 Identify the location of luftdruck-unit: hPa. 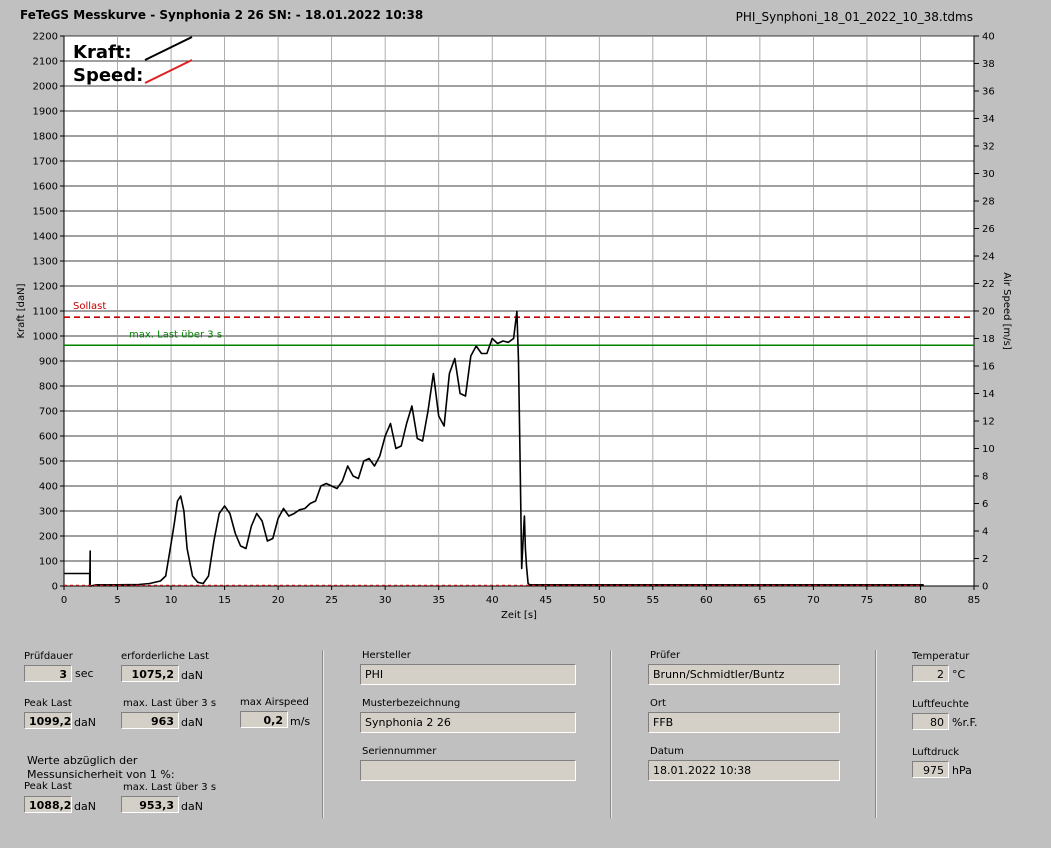
(962, 770).